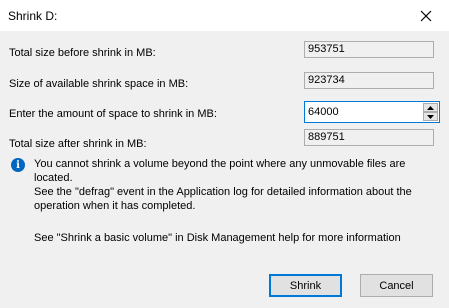 The image size is (449, 308). What do you see at coordinates (33, 16) in the screenshot?
I see `dialog-title: Shrink D:` at bounding box center [33, 16].